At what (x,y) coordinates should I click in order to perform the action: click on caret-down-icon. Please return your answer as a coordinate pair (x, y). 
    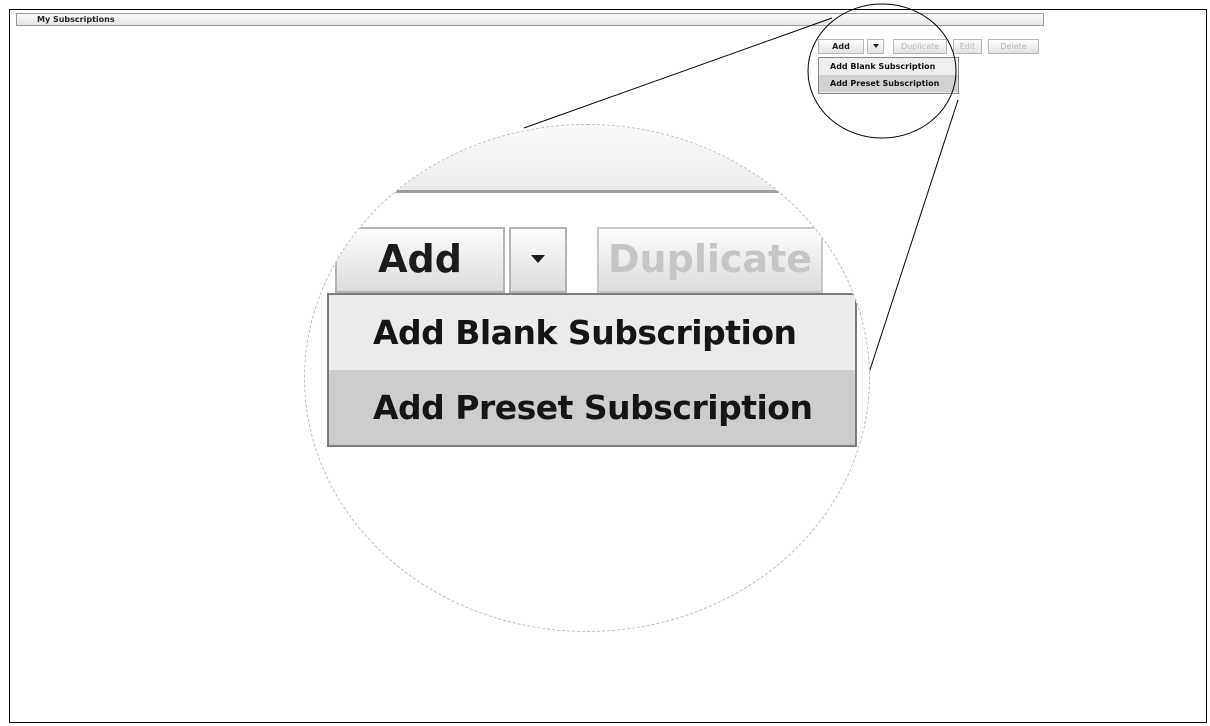
    Looking at the image, I should click on (538, 258).